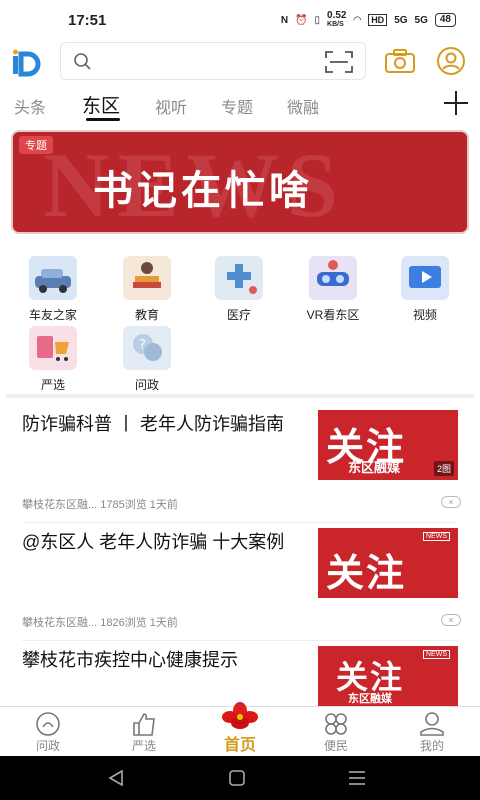 This screenshot has width=480, height=800. Describe the element at coordinates (378, 20) in the screenshot. I see `hd-icon: HD` at that location.